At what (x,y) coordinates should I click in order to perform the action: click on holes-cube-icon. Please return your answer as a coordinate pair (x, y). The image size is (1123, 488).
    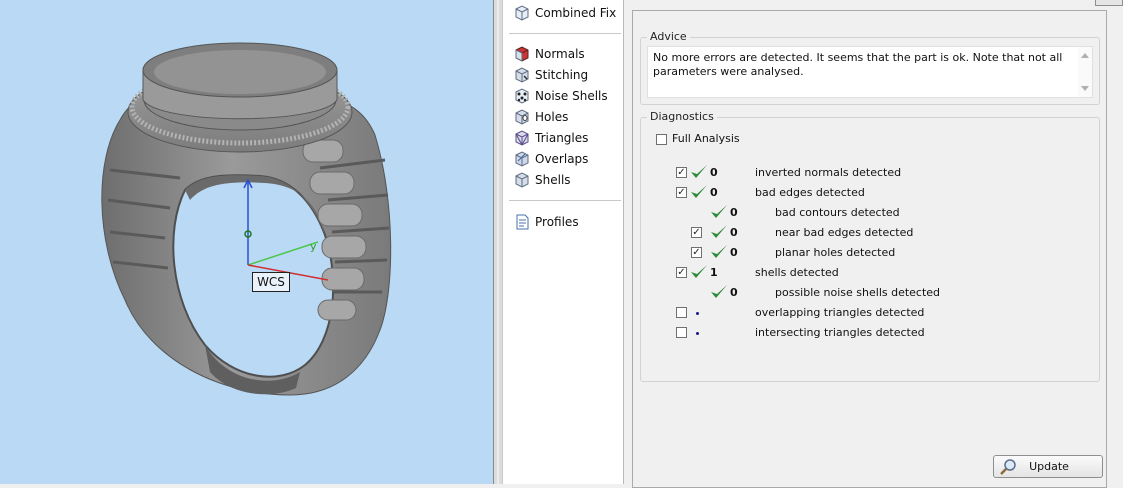
    Looking at the image, I should click on (522, 117).